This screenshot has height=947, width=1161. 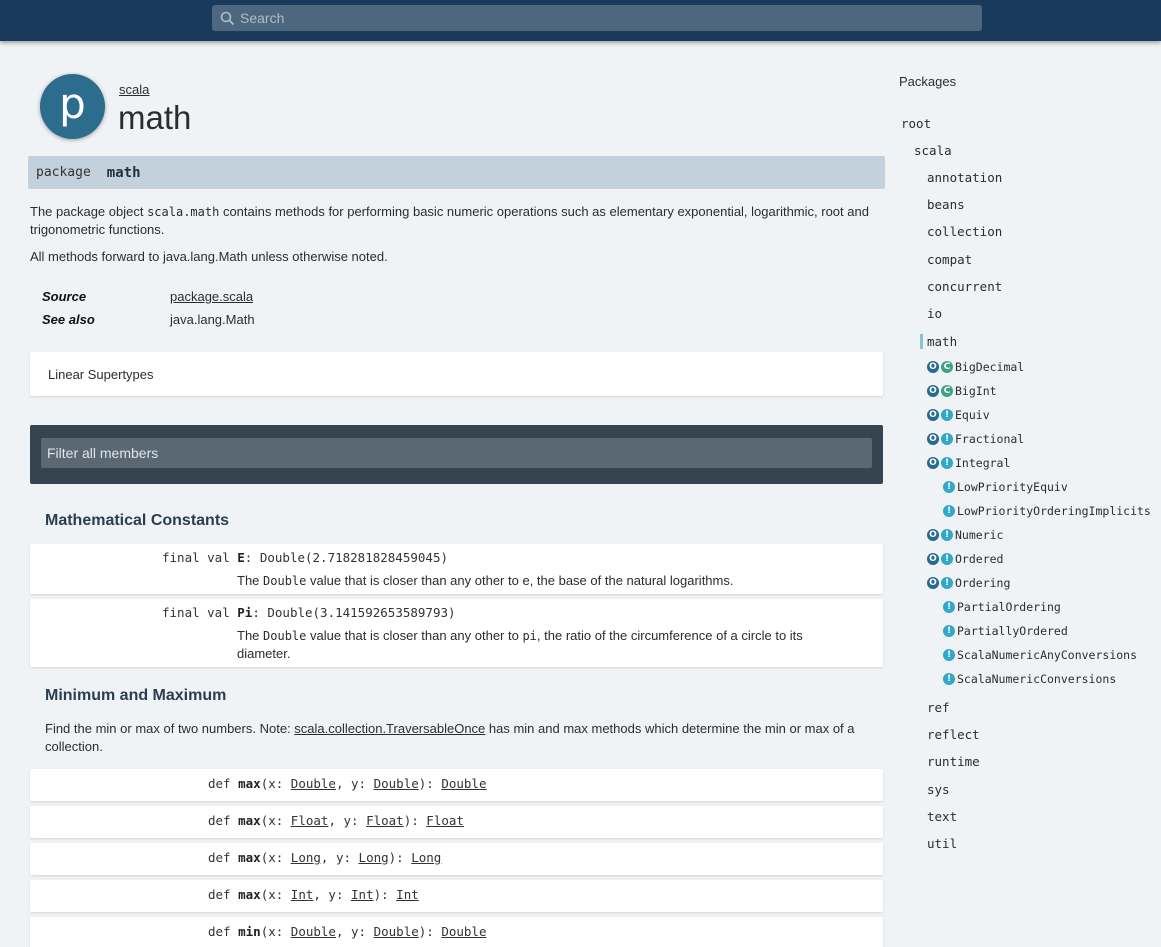 I want to click on sidebar-item-runtime: runtime, so click(x=953, y=761).